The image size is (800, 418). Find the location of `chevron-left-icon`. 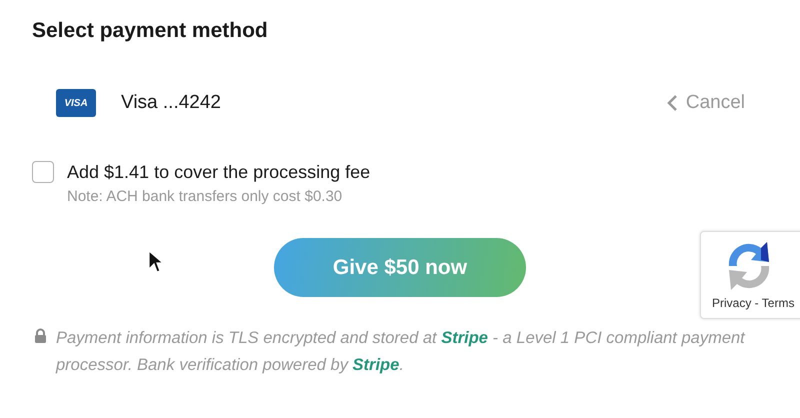

chevron-left-icon is located at coordinates (672, 103).